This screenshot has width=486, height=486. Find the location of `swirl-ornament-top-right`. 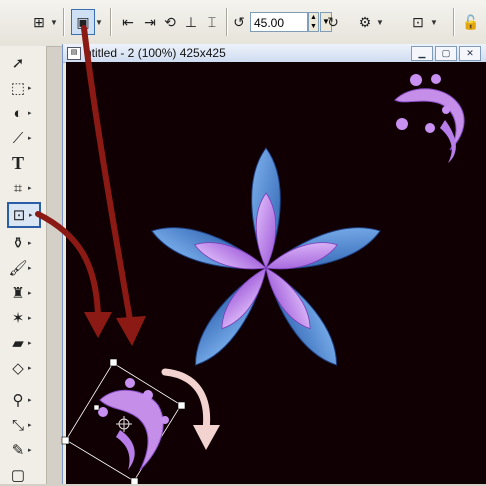

swirl-ornament-top-right is located at coordinates (429, 118).